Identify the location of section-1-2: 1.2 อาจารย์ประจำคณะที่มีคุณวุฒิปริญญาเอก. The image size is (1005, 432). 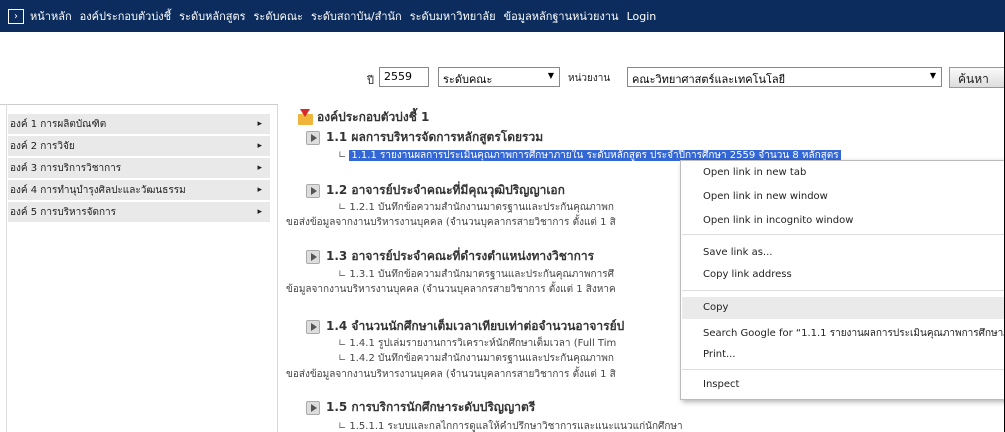
(435, 190).